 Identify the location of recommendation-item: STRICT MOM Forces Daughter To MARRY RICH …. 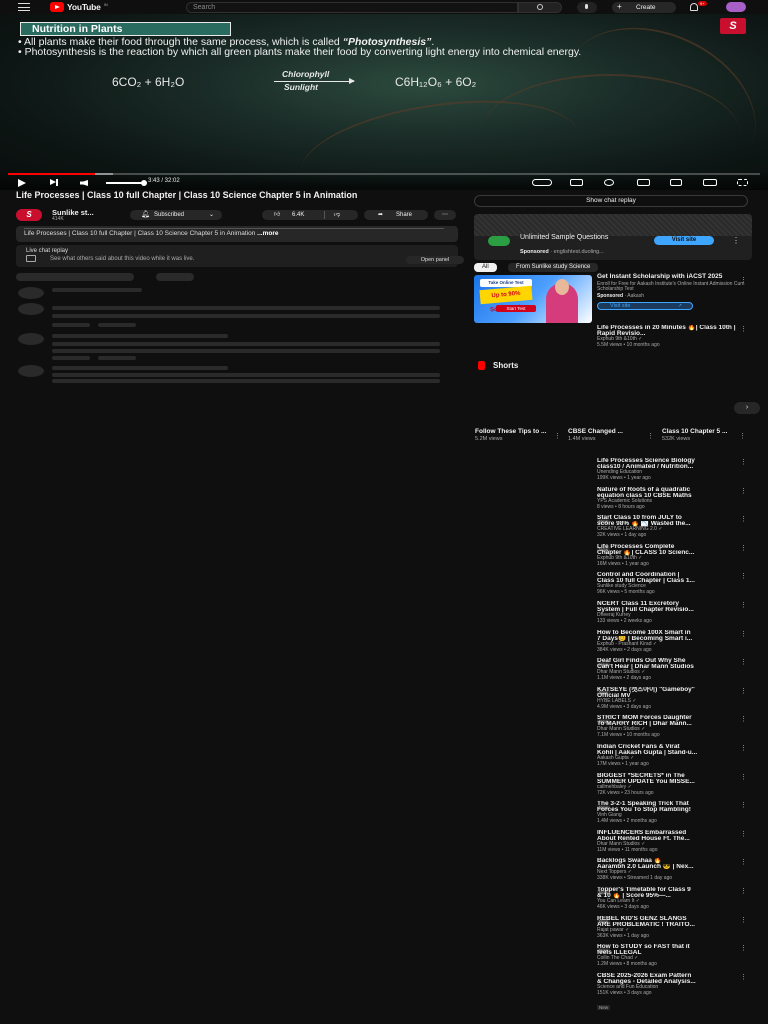
(667, 726).